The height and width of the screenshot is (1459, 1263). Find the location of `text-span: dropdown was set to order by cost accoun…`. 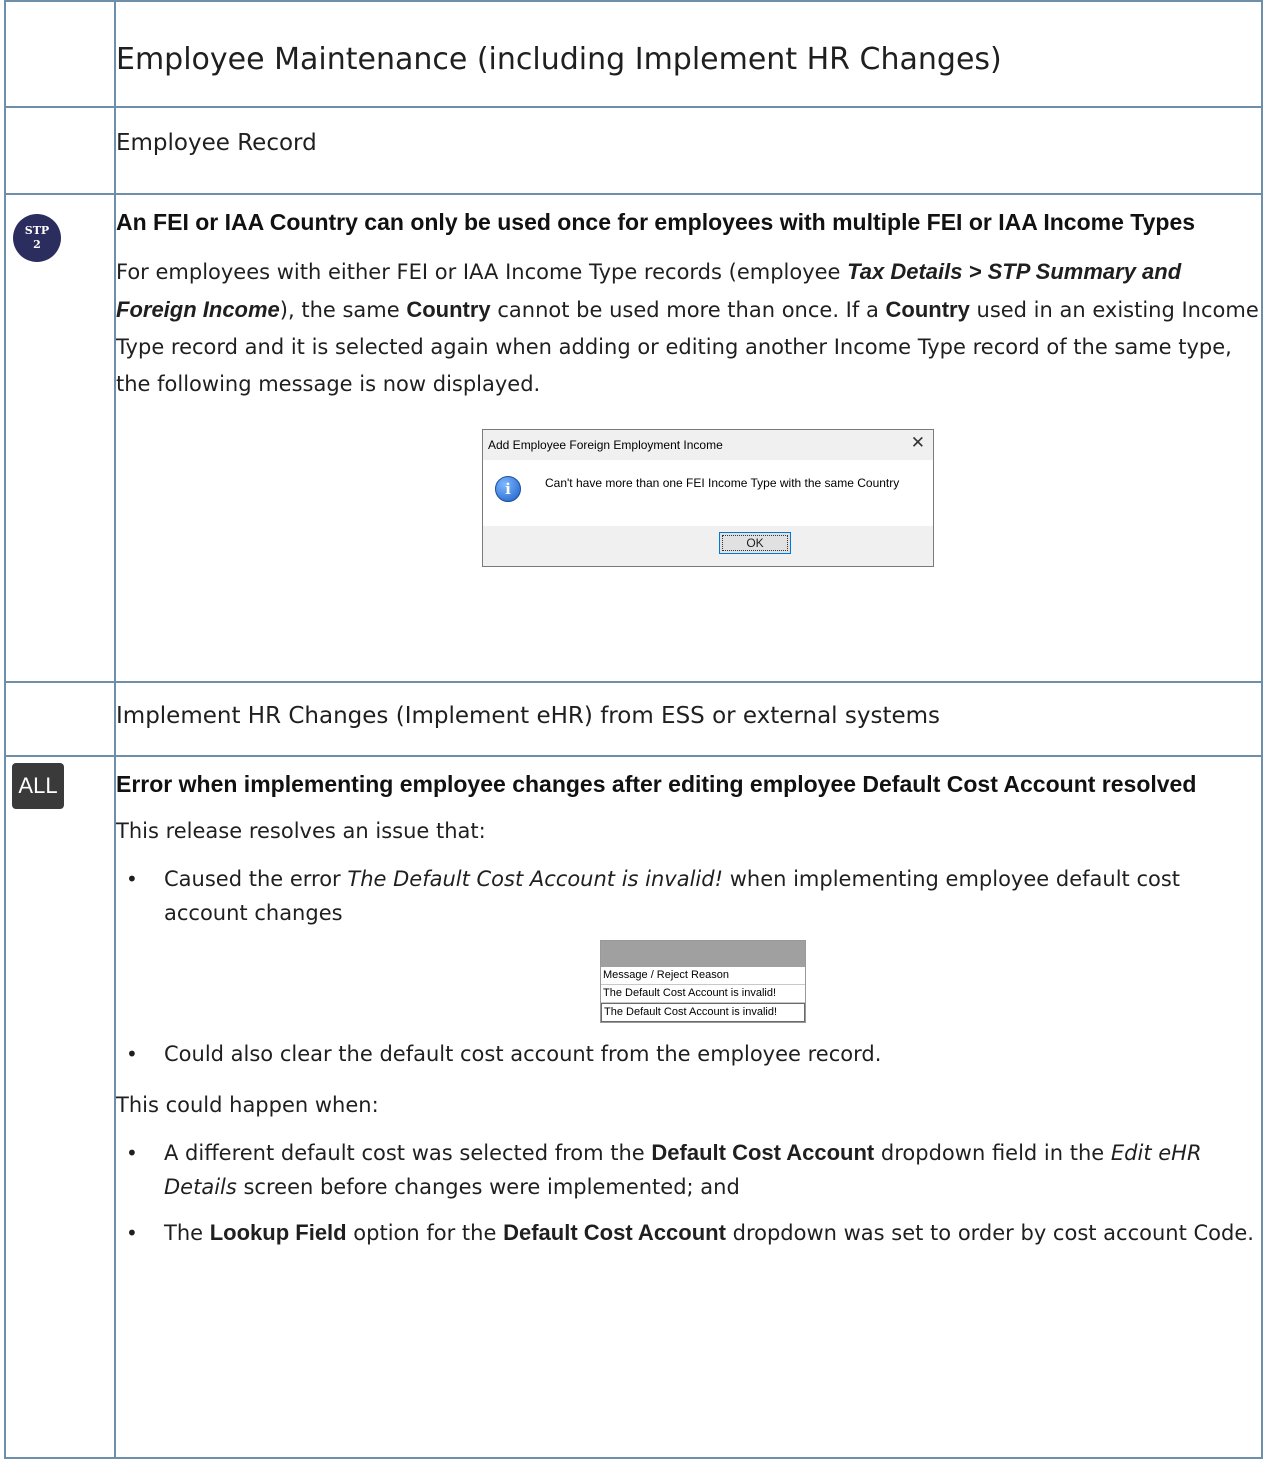

text-span: dropdown was set to order by cost accoun… is located at coordinates (989, 1233).